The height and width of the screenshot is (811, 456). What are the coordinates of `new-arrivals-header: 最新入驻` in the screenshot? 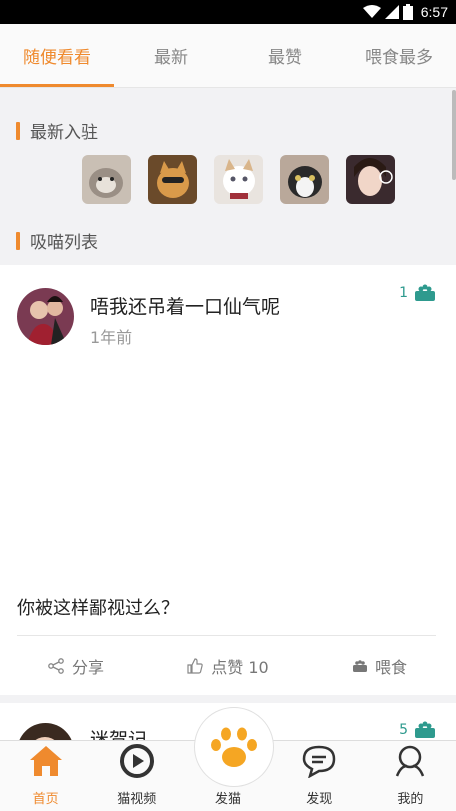 It's located at (57, 130).